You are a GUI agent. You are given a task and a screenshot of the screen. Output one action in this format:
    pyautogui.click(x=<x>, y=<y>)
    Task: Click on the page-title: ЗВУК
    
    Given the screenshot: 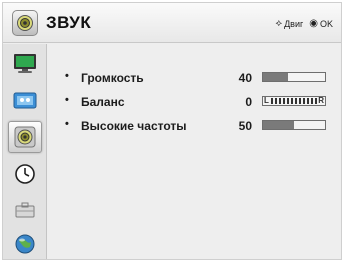 What is the action you would take?
    pyautogui.click(x=69, y=22)
    